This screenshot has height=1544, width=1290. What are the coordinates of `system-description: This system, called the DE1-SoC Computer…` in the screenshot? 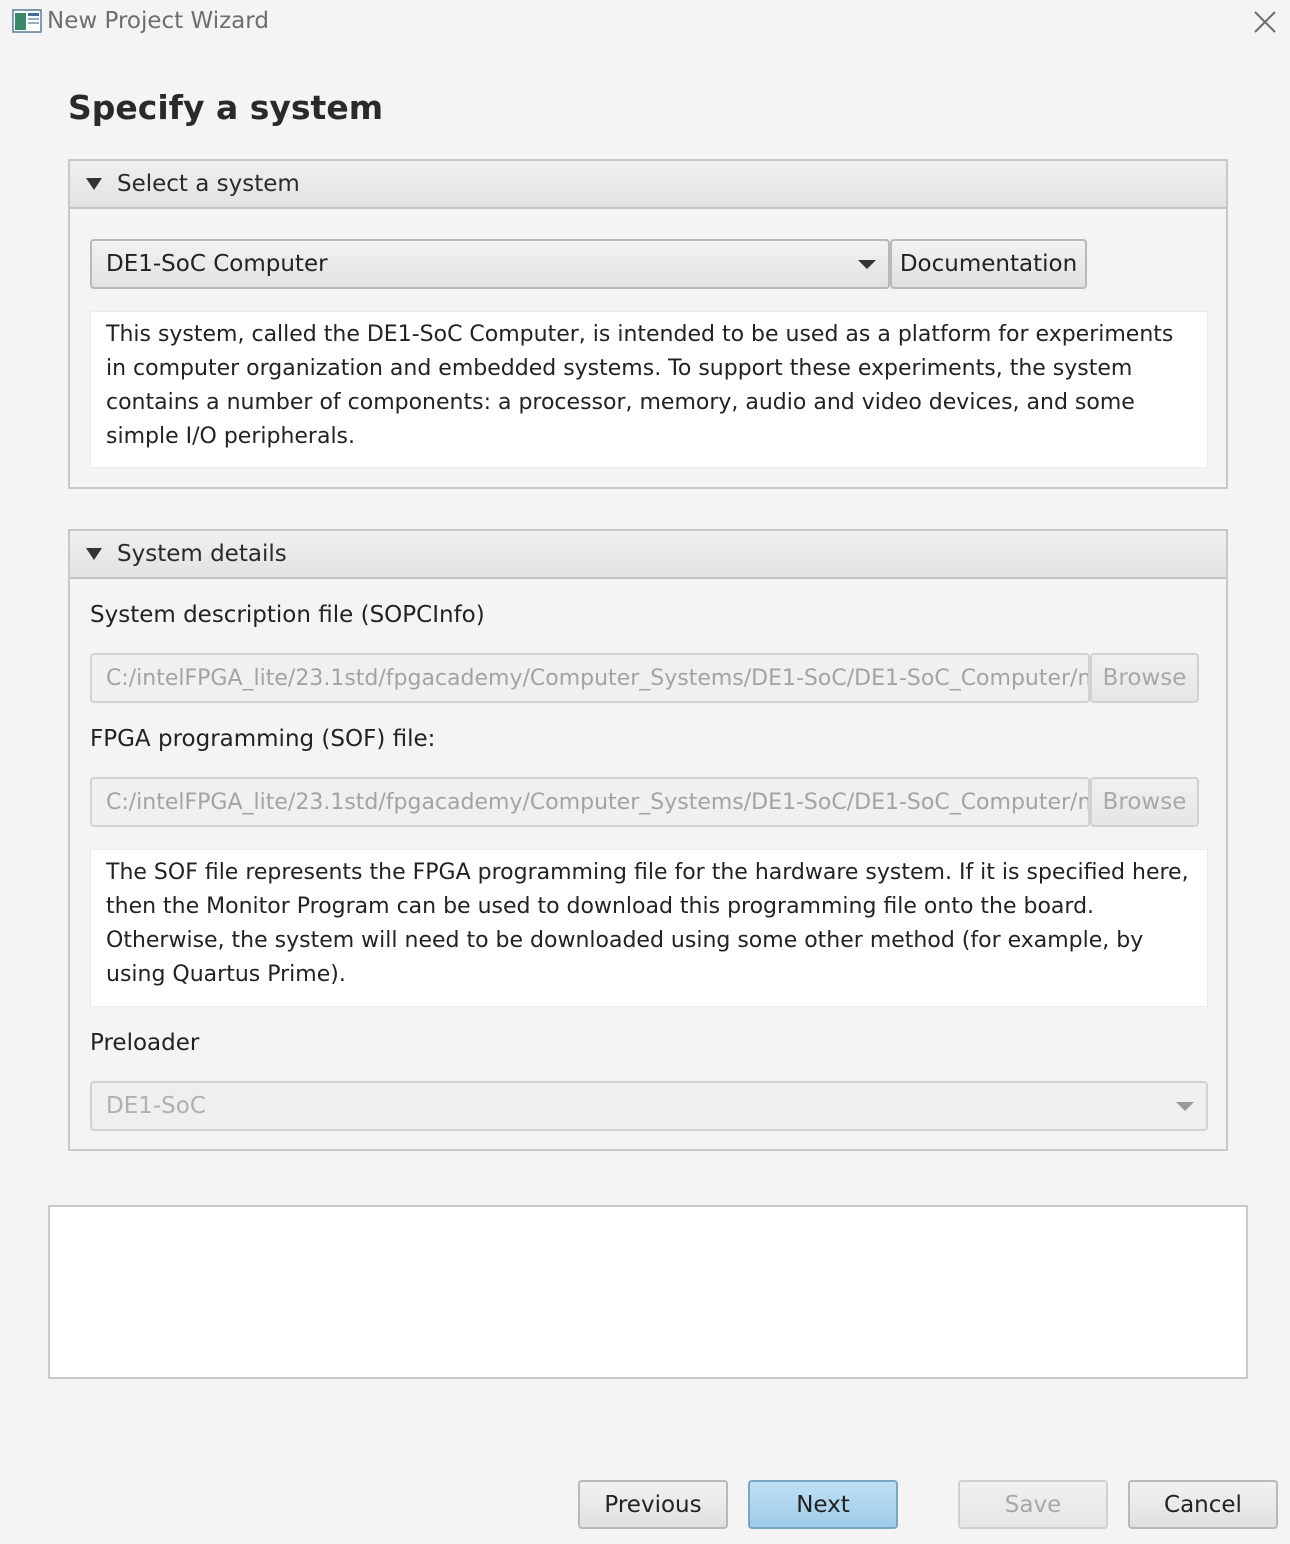 It's located at (649, 389).